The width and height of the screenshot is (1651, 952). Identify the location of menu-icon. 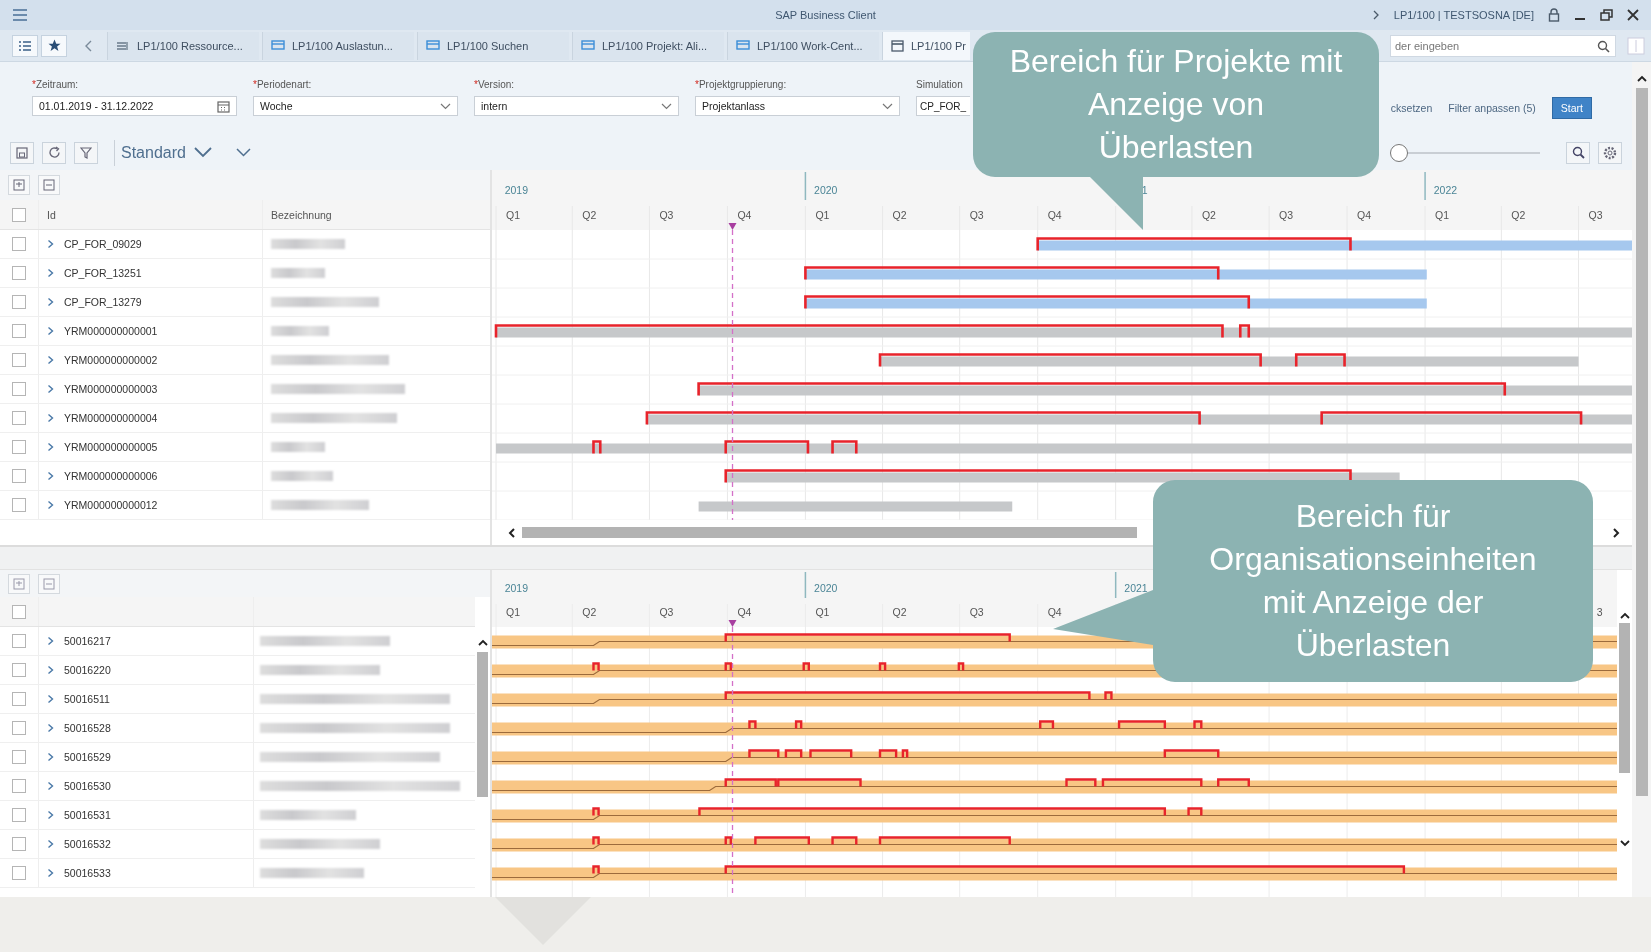
(20, 15).